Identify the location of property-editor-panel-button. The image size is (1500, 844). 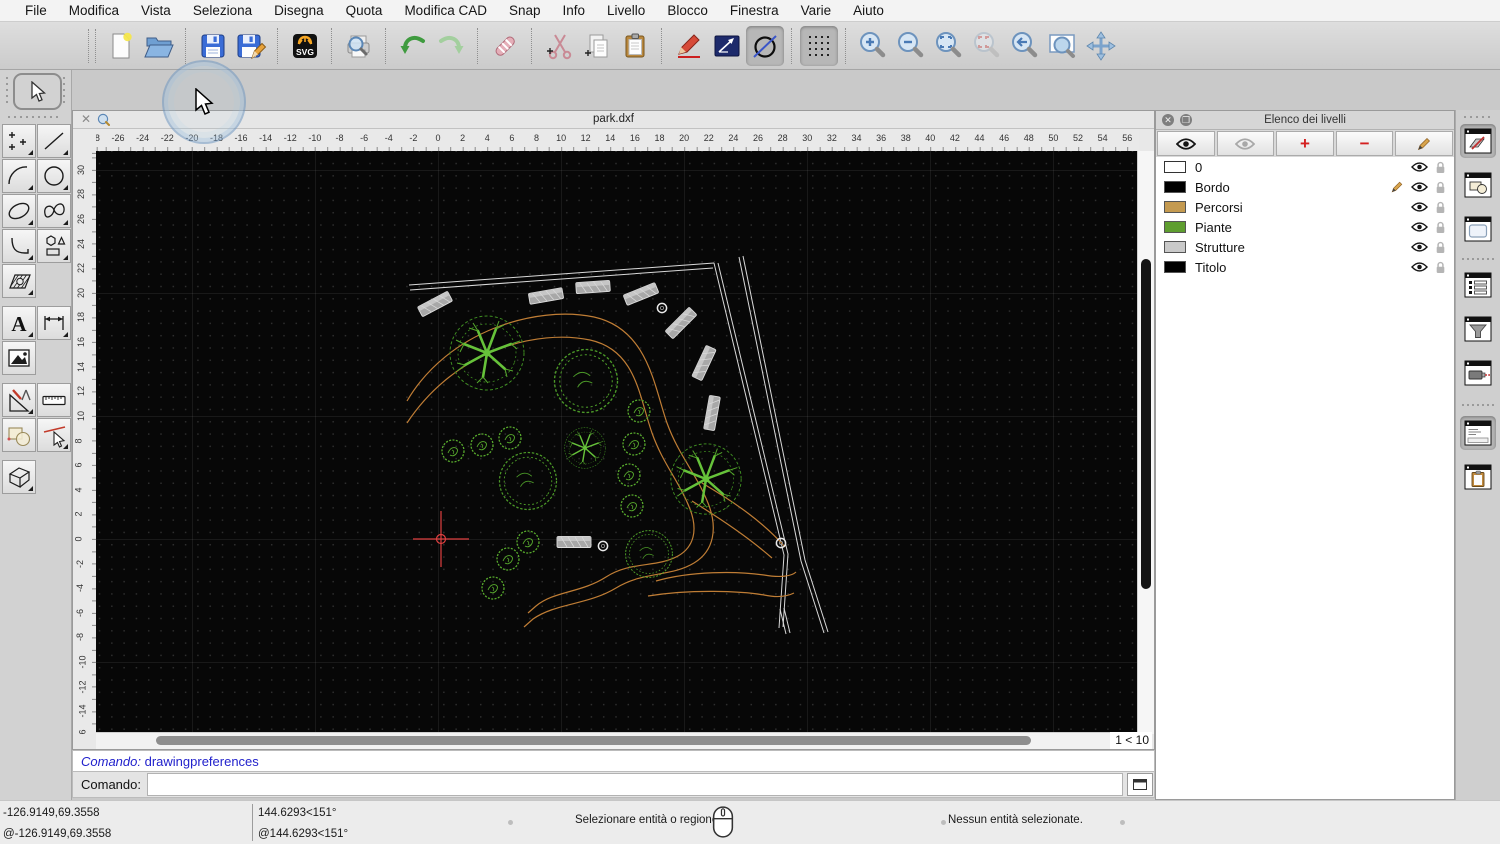
(1478, 285).